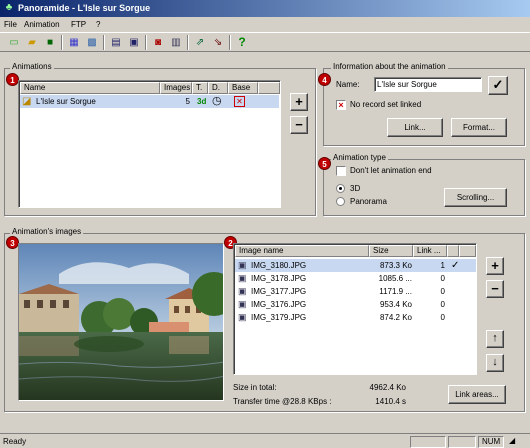 The image size is (530, 448). I want to click on transfer-time-label: Transfer time @28.8 KBps :, so click(282, 401).